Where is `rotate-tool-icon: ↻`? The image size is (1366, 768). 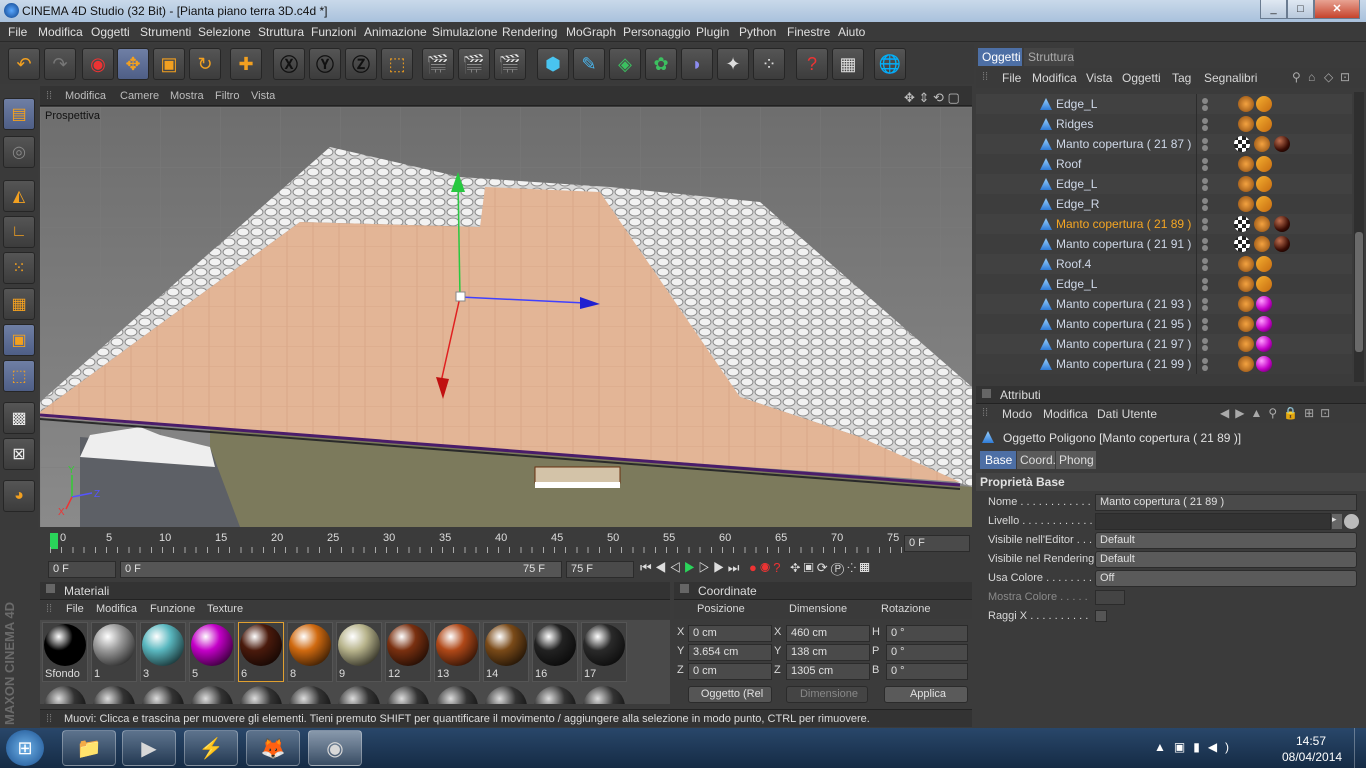
rotate-tool-icon: ↻ is located at coordinates (205, 64).